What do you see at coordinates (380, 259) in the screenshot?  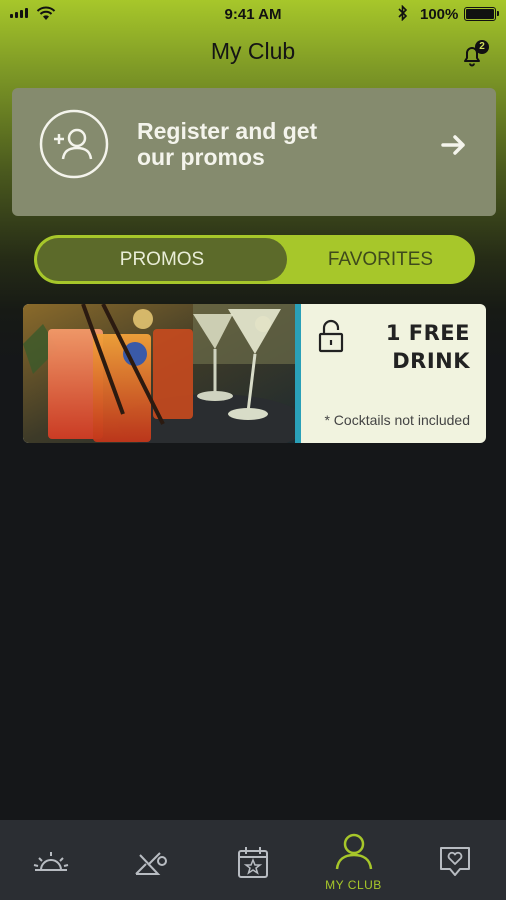 I see `tab-favorites: FAVORITES` at bounding box center [380, 259].